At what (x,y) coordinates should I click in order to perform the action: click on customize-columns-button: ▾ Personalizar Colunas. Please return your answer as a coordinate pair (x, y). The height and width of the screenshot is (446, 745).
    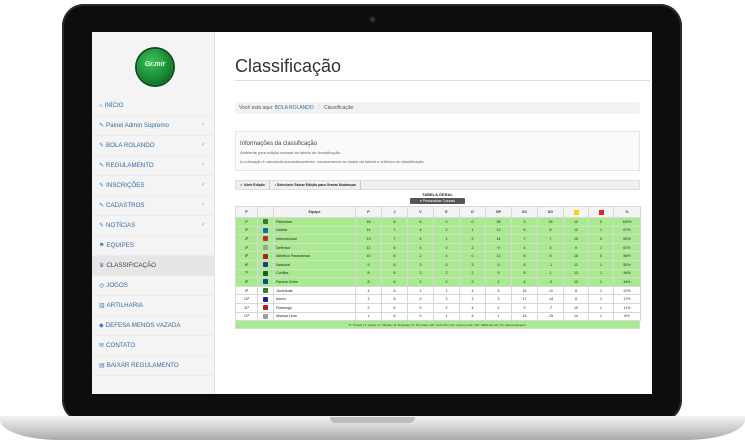
    Looking at the image, I should click on (437, 201).